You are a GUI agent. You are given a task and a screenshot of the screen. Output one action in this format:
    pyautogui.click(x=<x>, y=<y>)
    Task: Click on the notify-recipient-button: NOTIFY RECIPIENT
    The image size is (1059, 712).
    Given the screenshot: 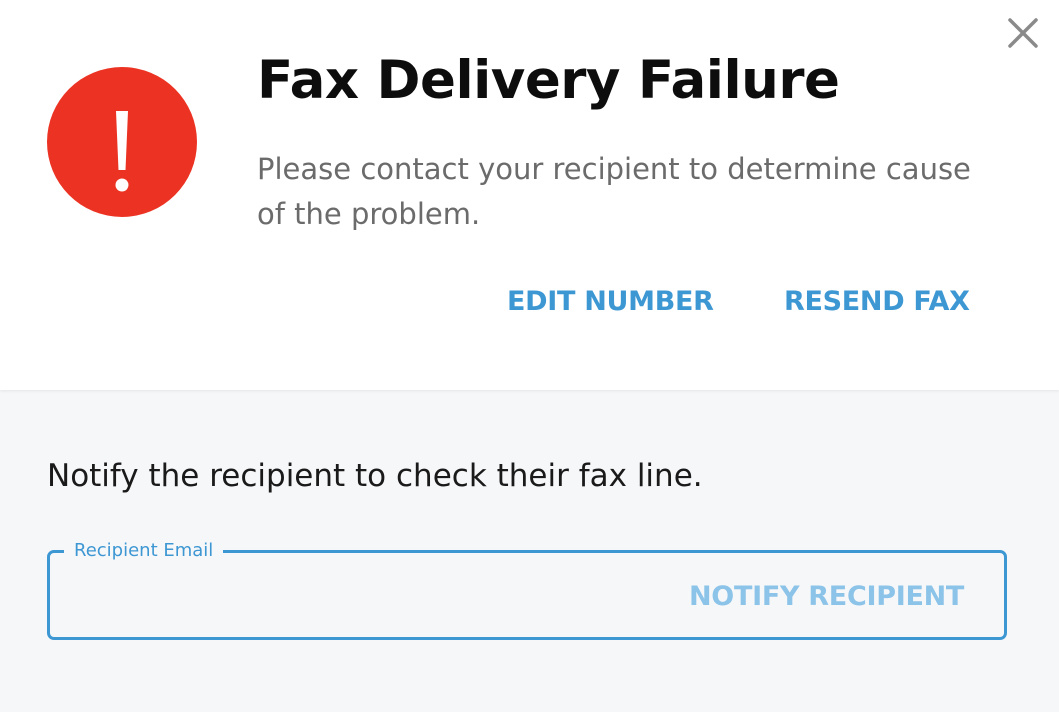 What is the action you would take?
    pyautogui.click(x=826, y=596)
    